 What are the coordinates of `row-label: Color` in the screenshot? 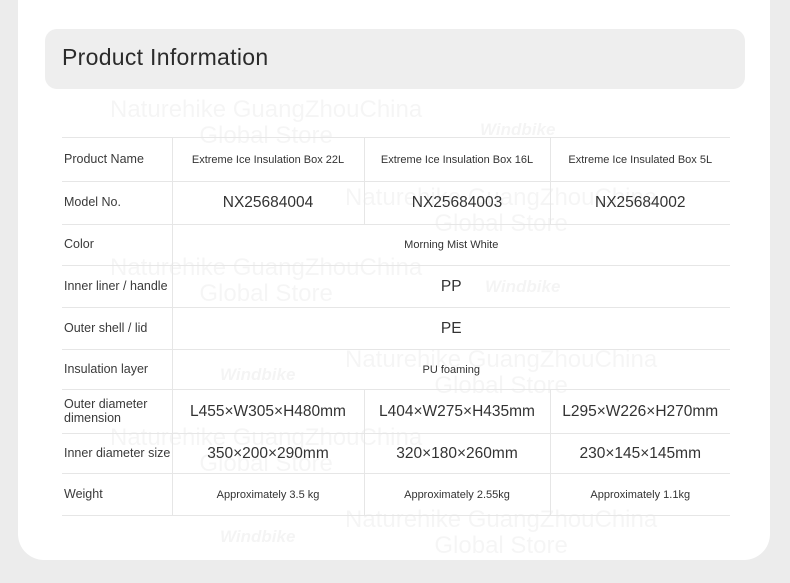 It's located at (117, 245).